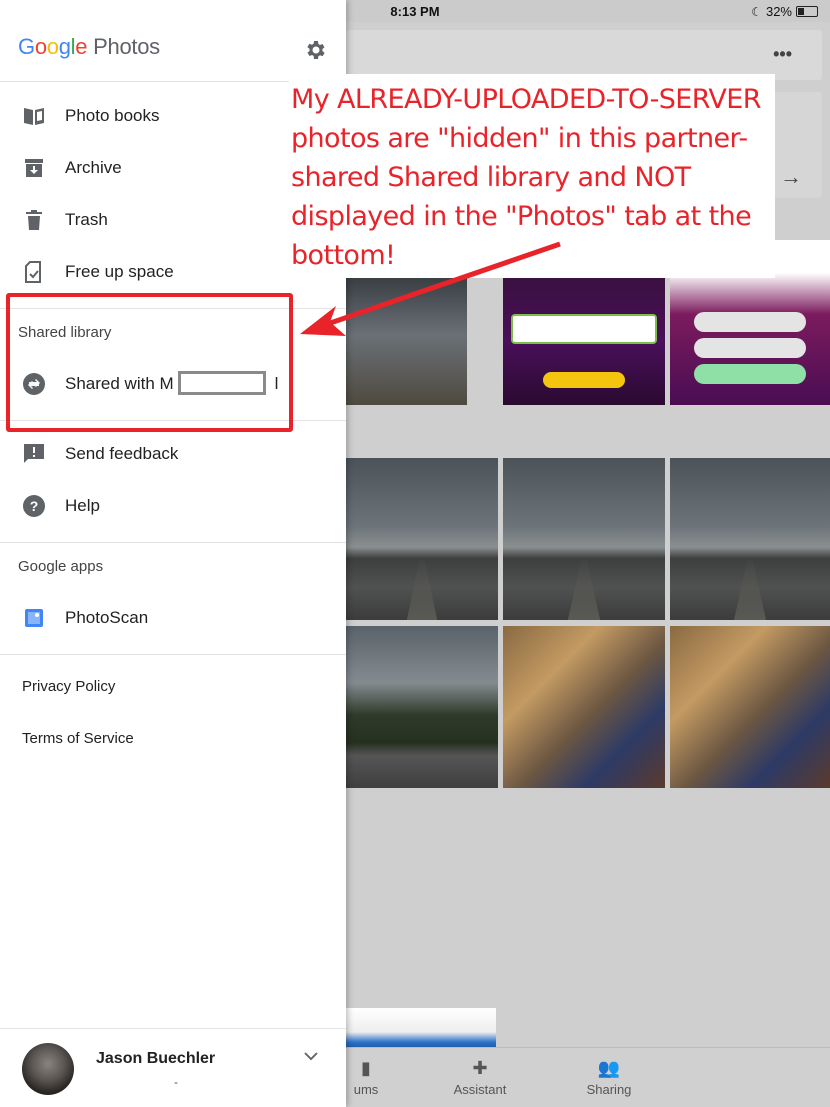 The image size is (830, 1107). I want to click on menu-item-send-feedback: Send feedback, so click(173, 454).